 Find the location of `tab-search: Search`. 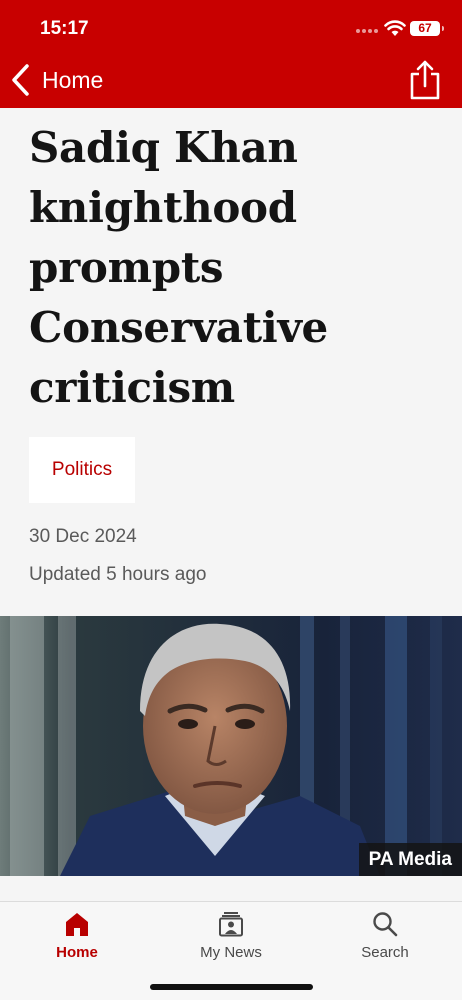

tab-search: Search is located at coordinates (385, 938).